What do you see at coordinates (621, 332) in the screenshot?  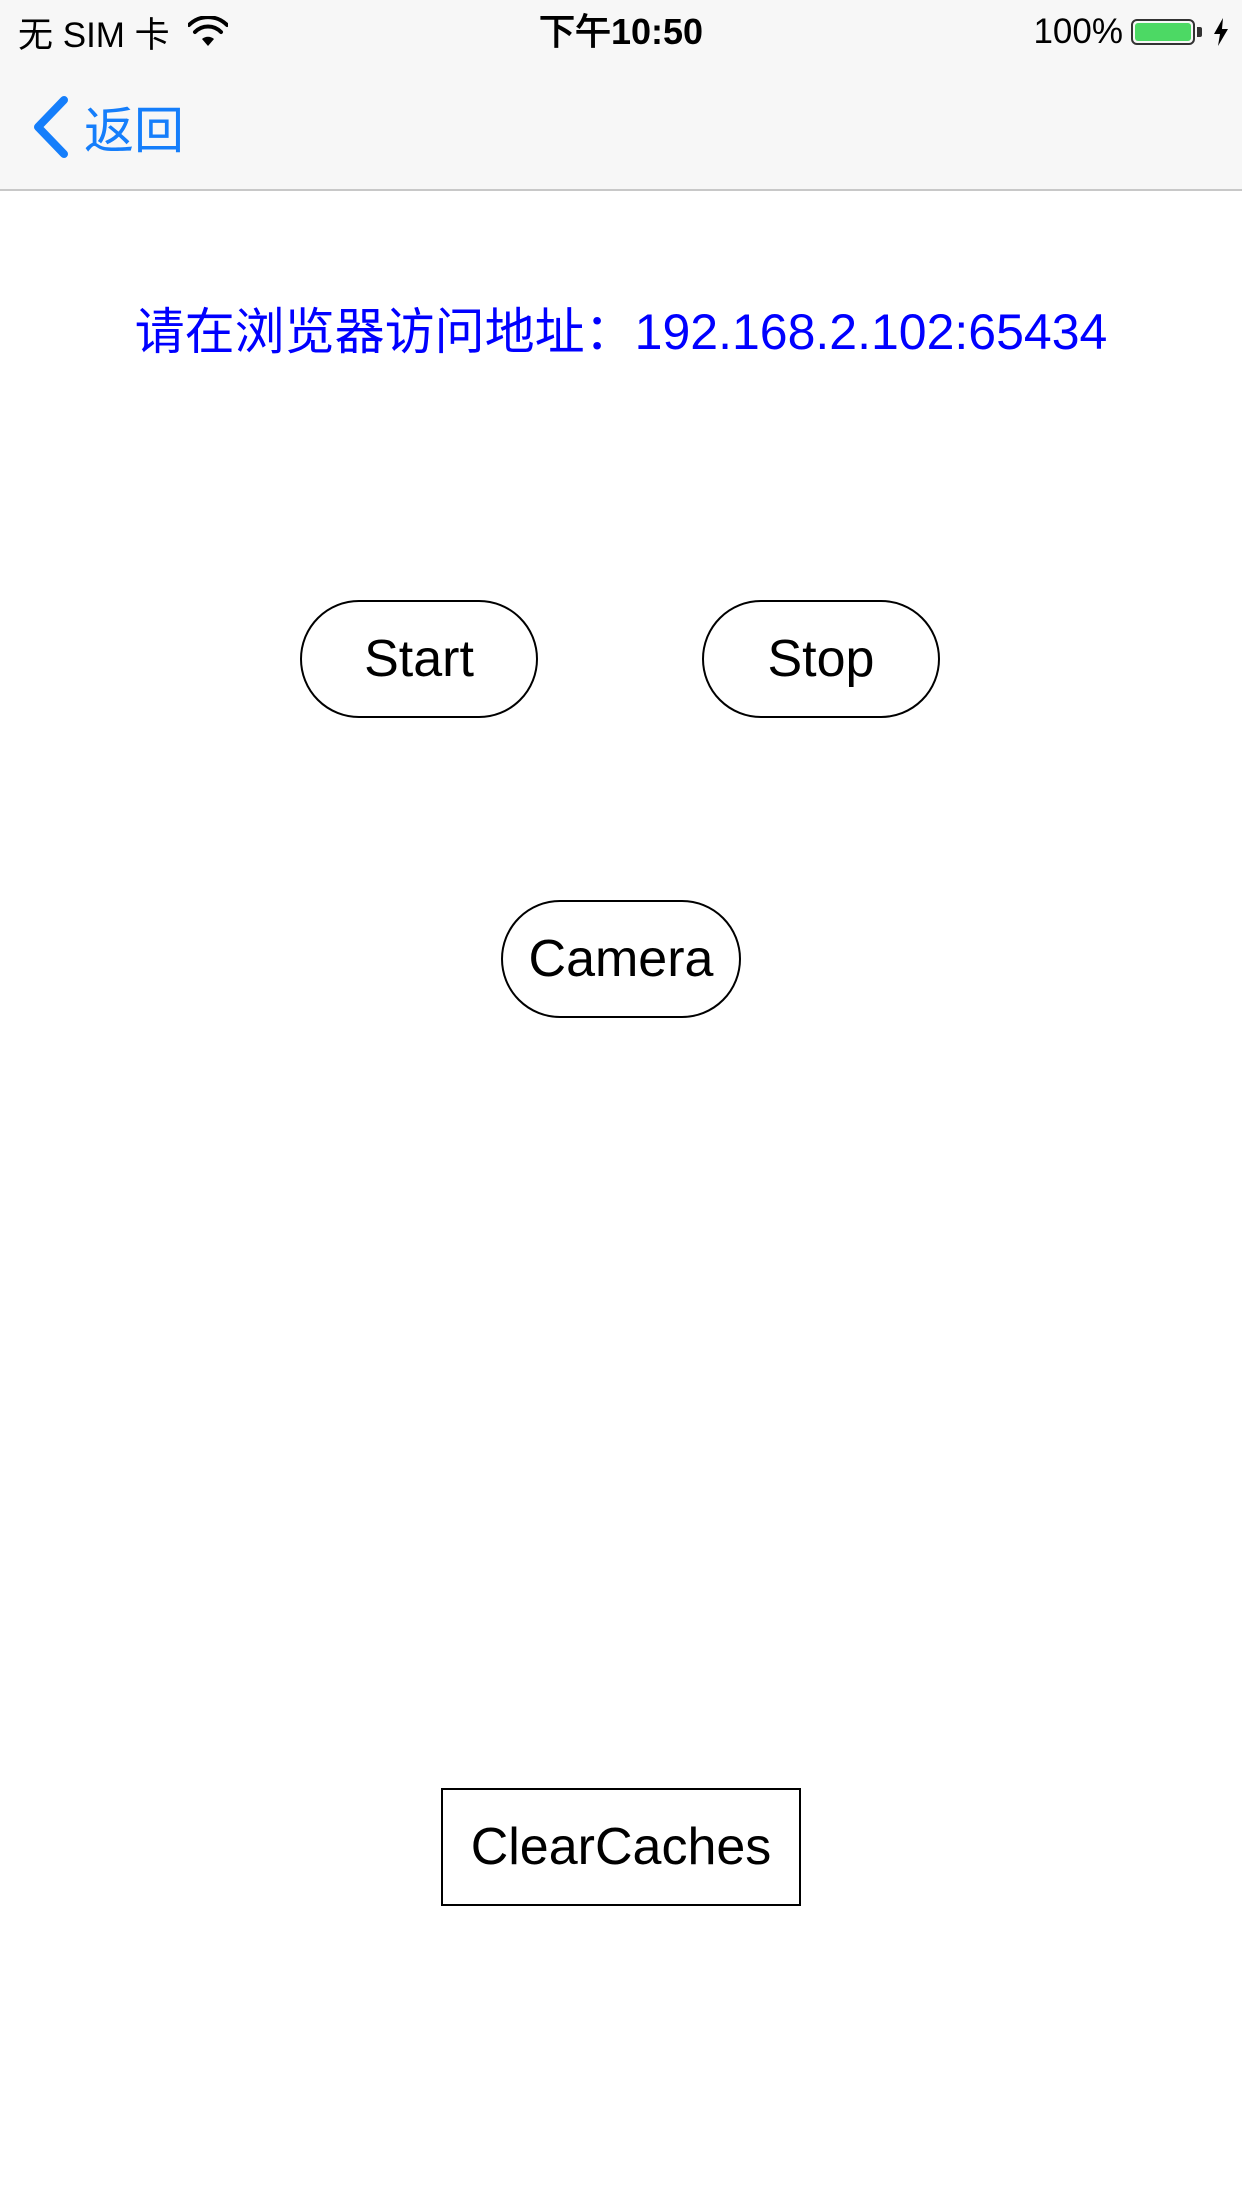 I see `server-address-label: 请在浏览器访问地址：192.168.2.102:65434` at bounding box center [621, 332].